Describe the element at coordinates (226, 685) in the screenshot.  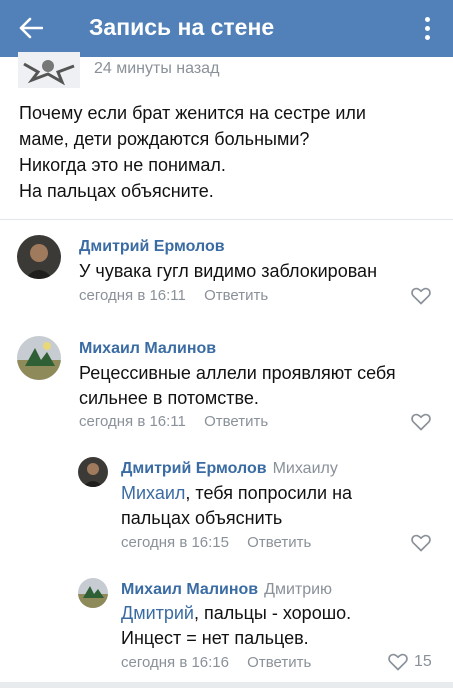
I see `bottom-edge` at that location.